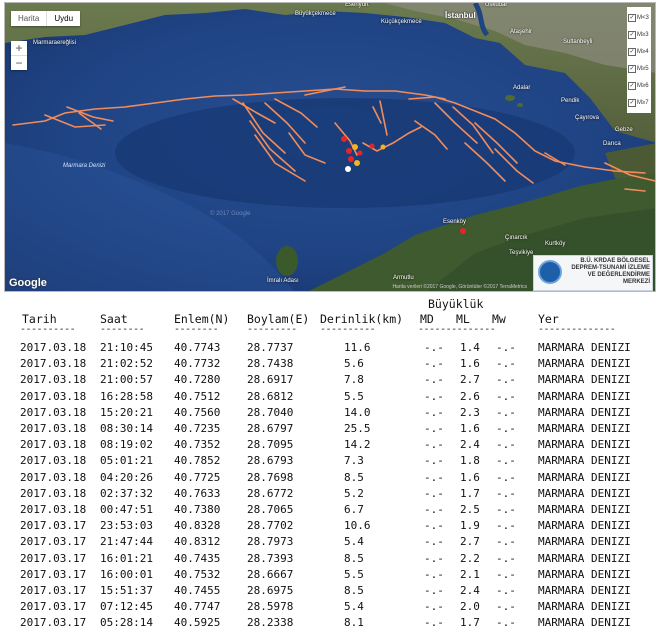  I want to click on magnitude-filter-item: ✓ M≥3, so click(639, 34).